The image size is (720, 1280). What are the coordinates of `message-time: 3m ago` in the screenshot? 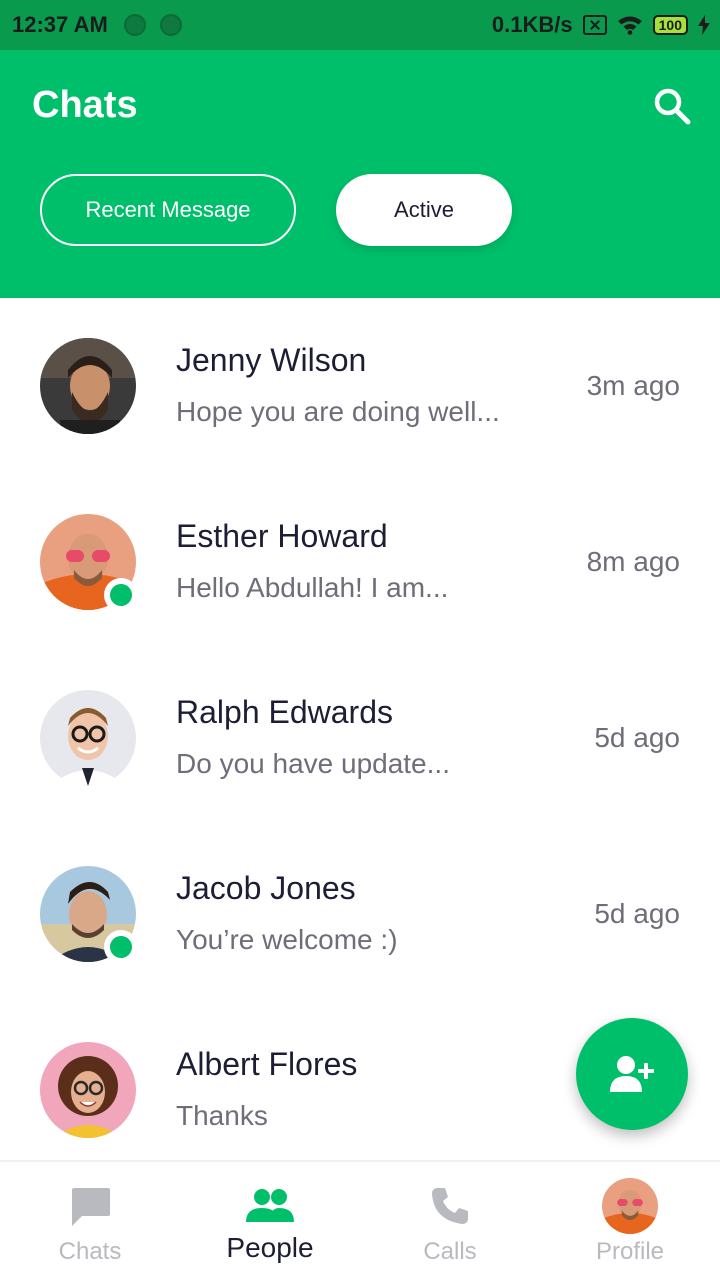 It's located at (633, 385).